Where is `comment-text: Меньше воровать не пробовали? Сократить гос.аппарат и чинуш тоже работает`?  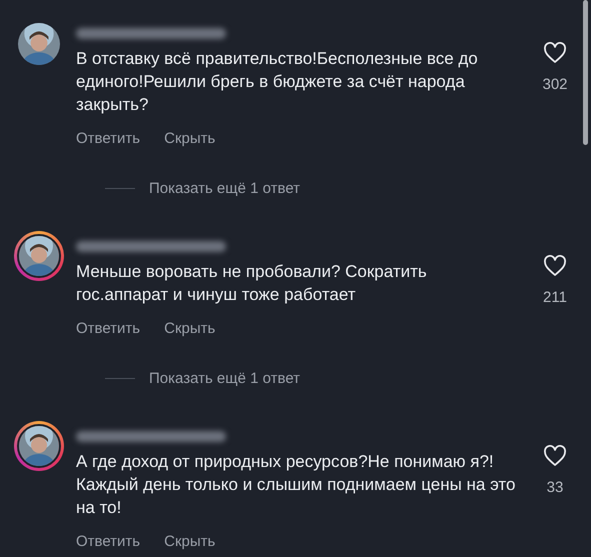 comment-text: Меньше воровать не пробовали? Сократить гос.аппарат и чинуш тоже работает is located at coordinates (252, 283).